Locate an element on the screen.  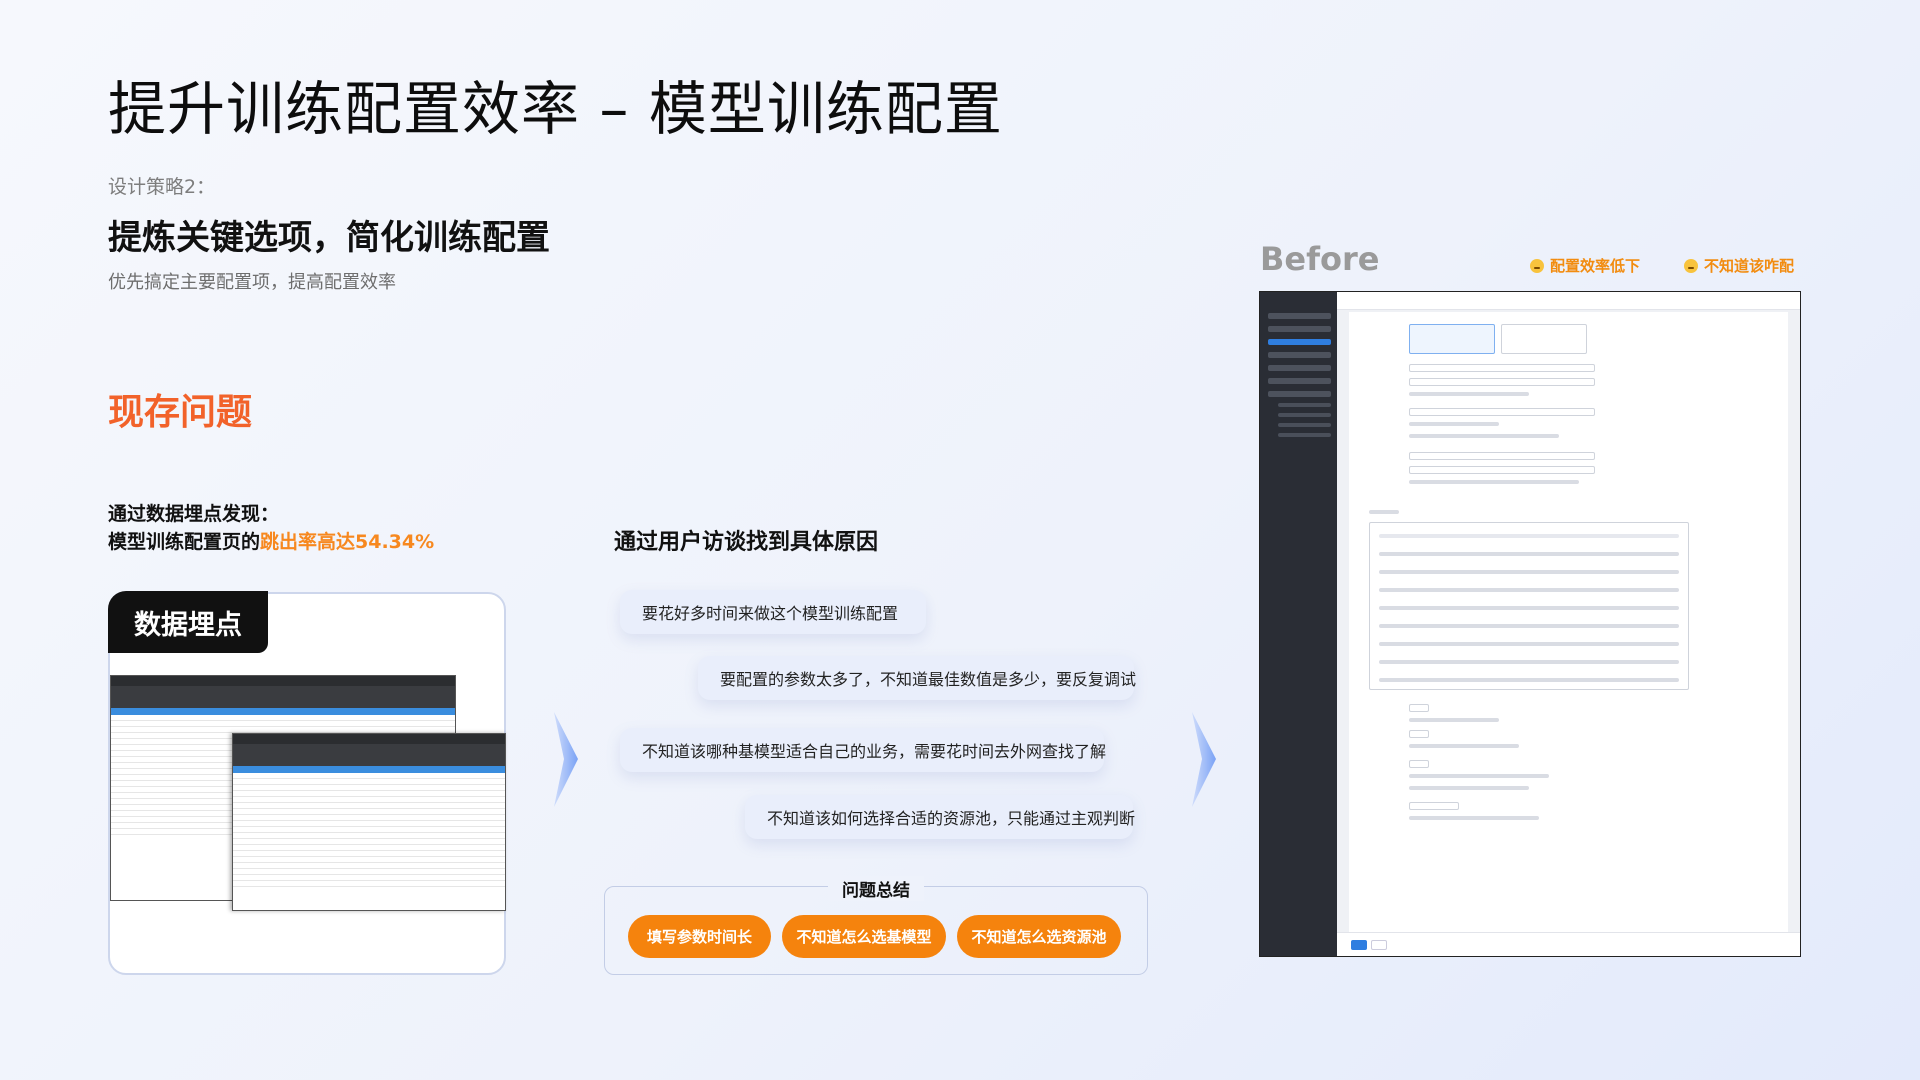
interview-title: 通过用户访谈找到具体原因 is located at coordinates (746, 542).